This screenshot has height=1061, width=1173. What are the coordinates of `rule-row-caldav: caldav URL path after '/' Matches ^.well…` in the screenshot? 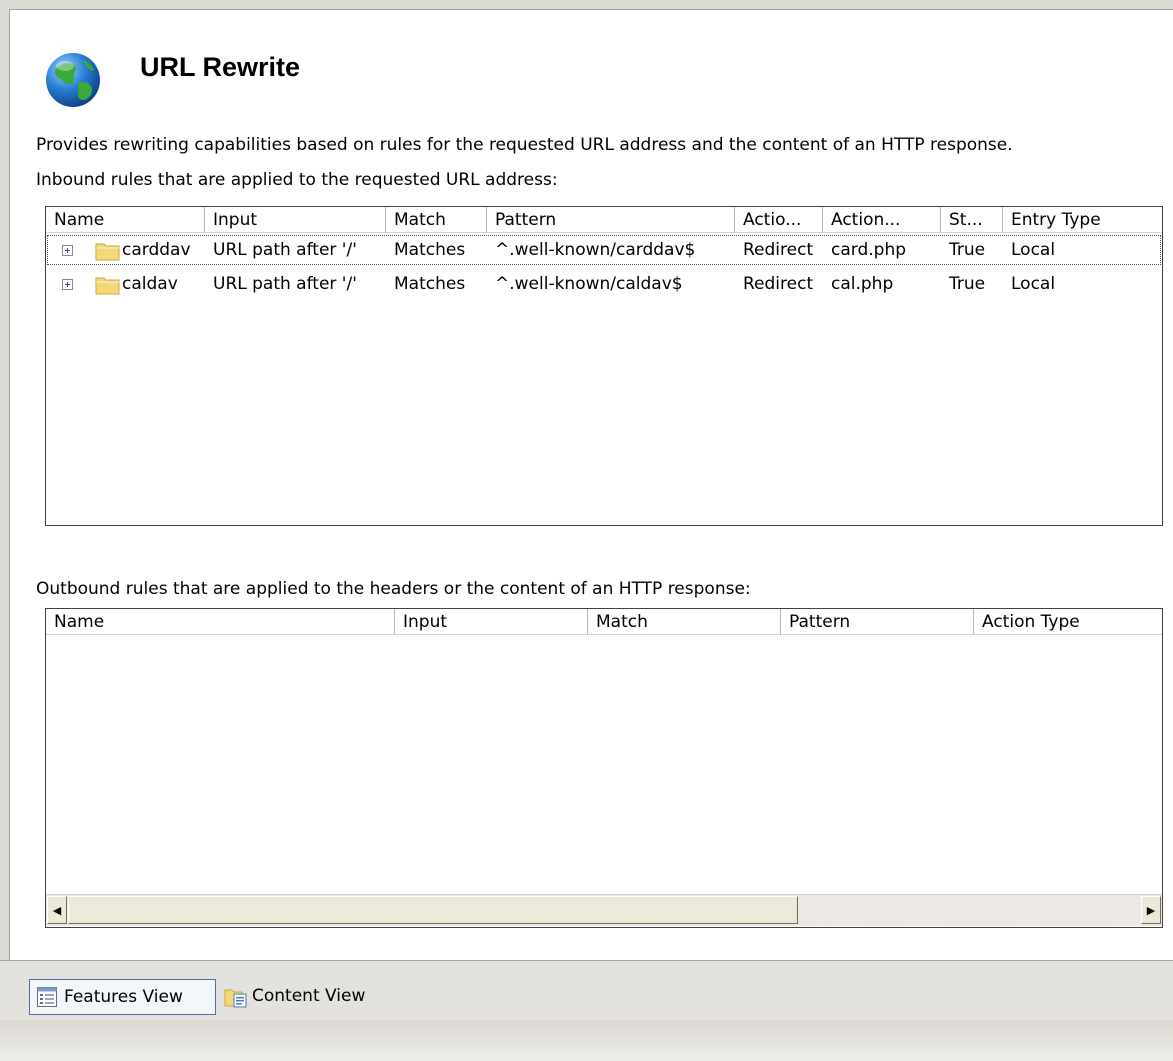 It's located at (604, 284).